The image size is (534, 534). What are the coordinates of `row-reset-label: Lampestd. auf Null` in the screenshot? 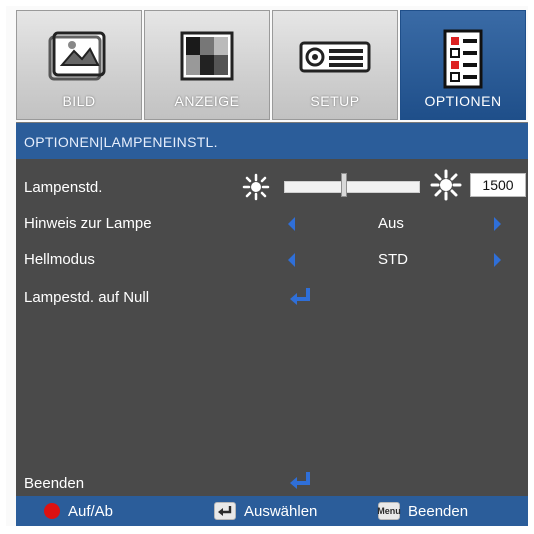 It's located at (86, 297).